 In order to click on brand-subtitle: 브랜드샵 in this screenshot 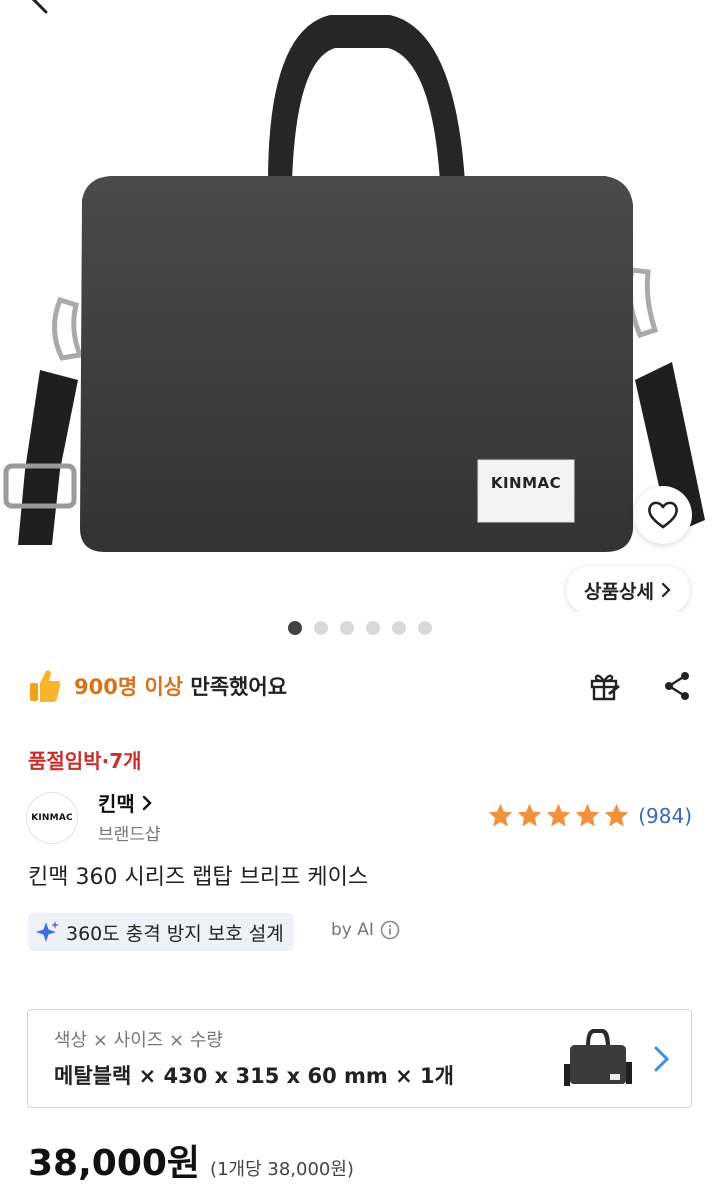, I will do `click(129, 835)`.